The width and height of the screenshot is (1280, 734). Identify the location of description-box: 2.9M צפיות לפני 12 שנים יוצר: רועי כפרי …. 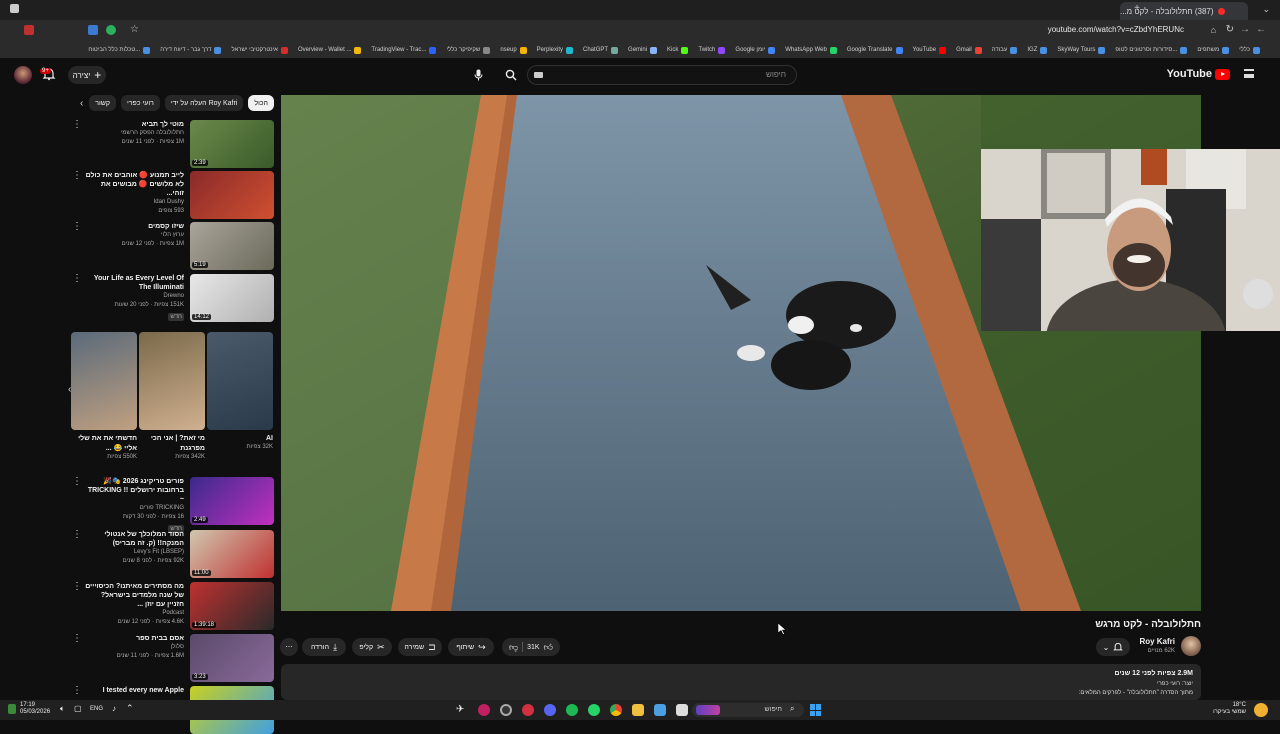
(741, 682).